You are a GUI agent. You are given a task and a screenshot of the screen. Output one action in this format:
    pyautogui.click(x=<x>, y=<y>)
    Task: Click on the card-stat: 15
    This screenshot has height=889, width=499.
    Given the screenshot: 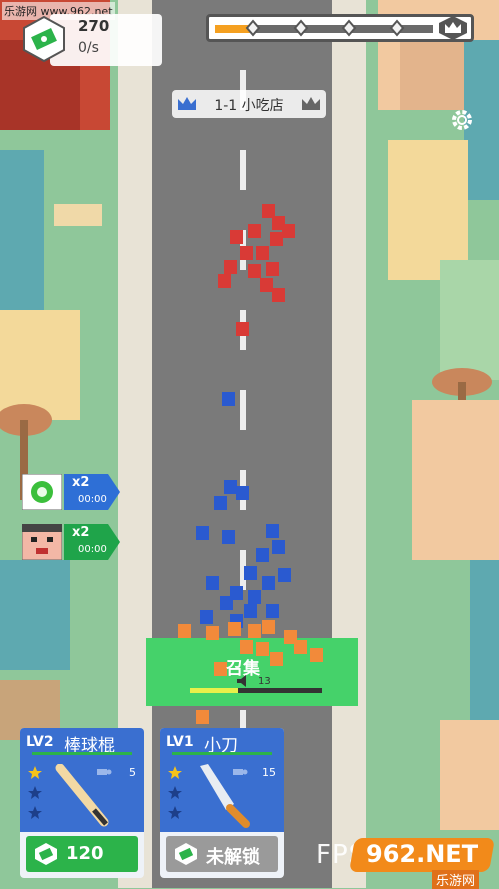 What is the action you would take?
    pyautogui.click(x=269, y=772)
    